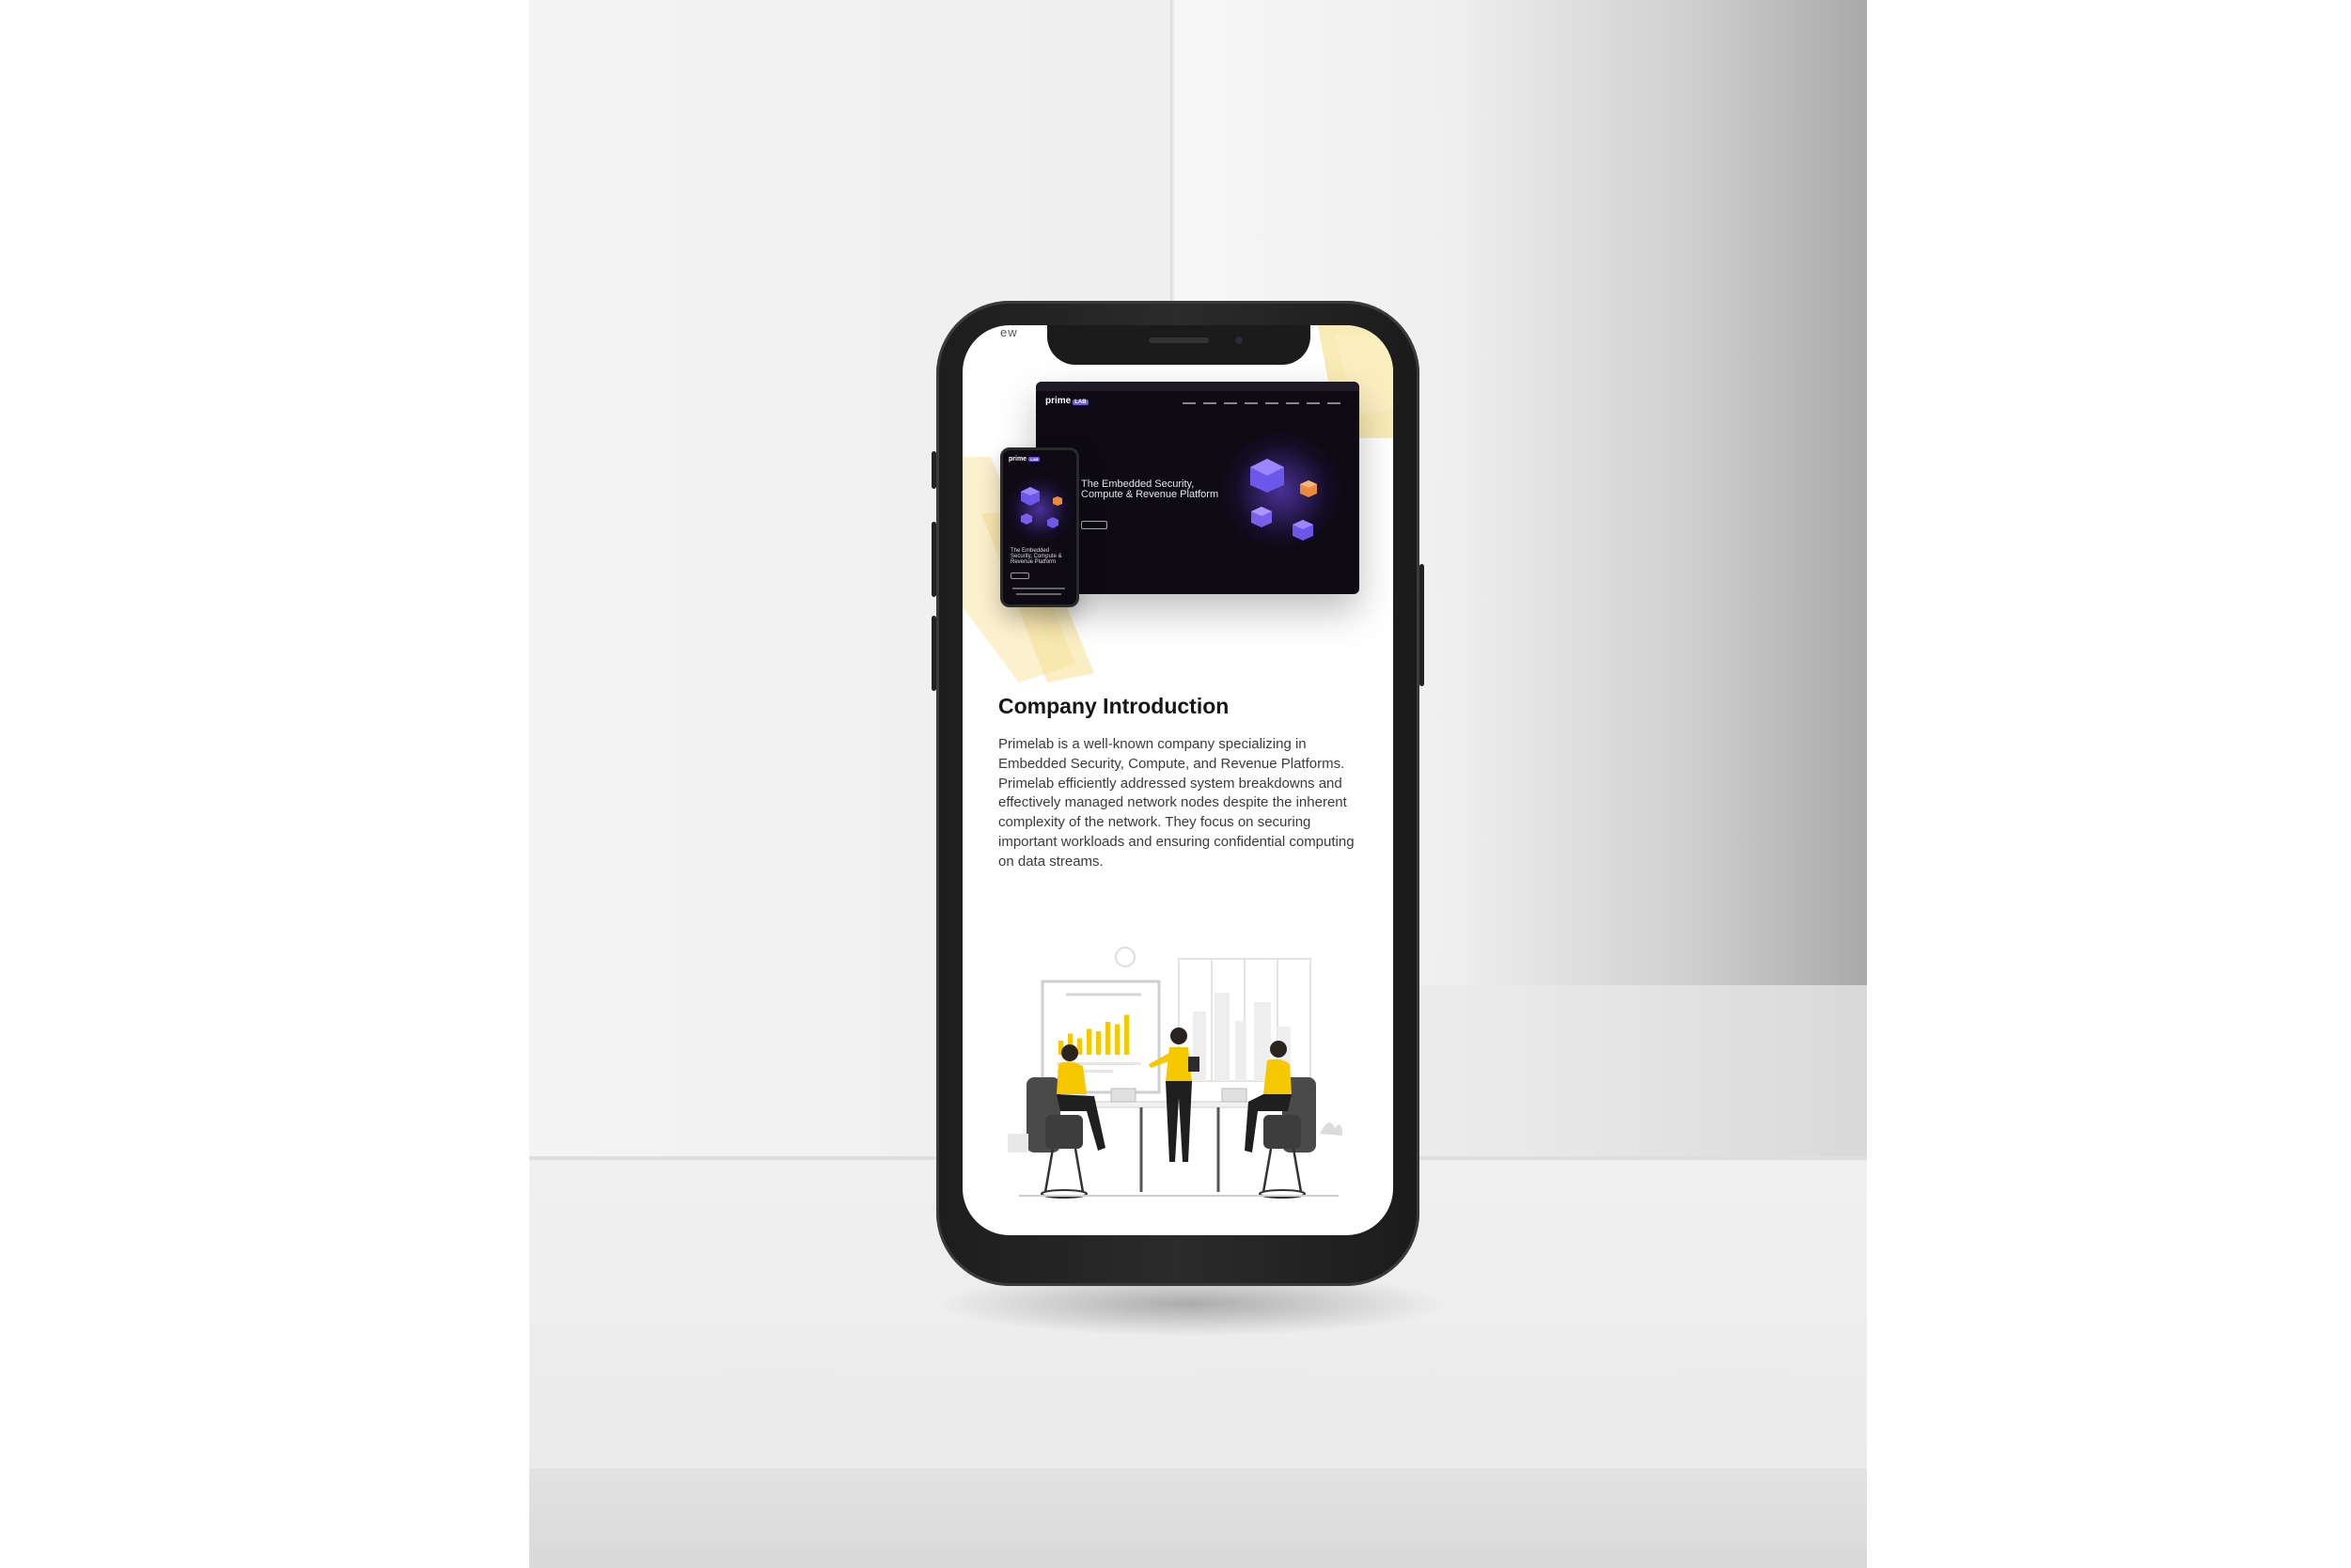 The image size is (2351, 1568). I want to click on section-heading: Company Introduction, so click(1114, 706).